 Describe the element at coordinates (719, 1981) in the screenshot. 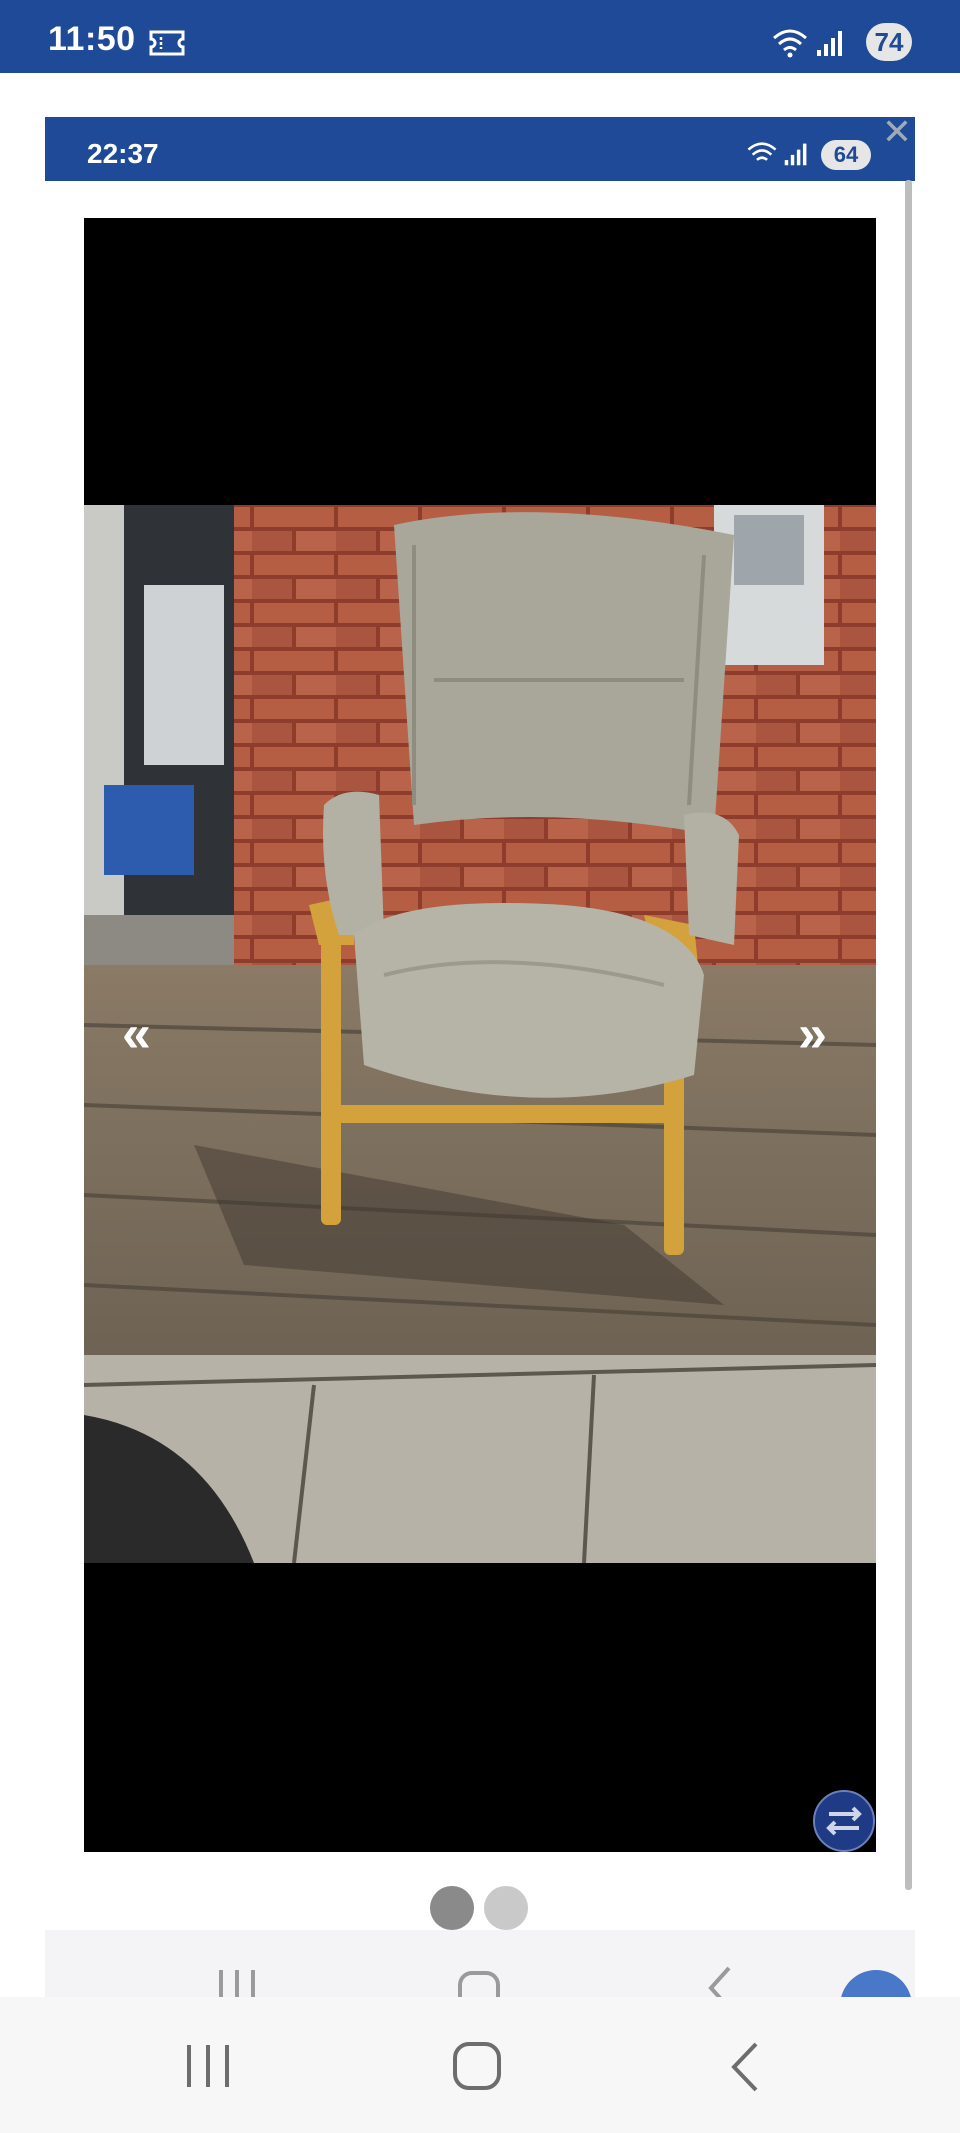

I see `inner-back-icon` at that location.